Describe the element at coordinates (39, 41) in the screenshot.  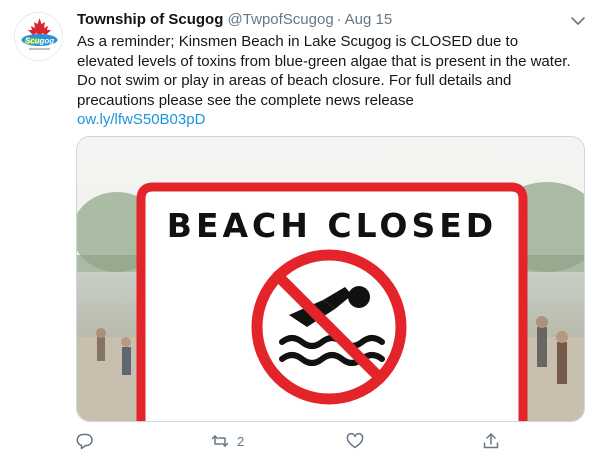
I see `avatar-logo-text: Scugog` at that location.